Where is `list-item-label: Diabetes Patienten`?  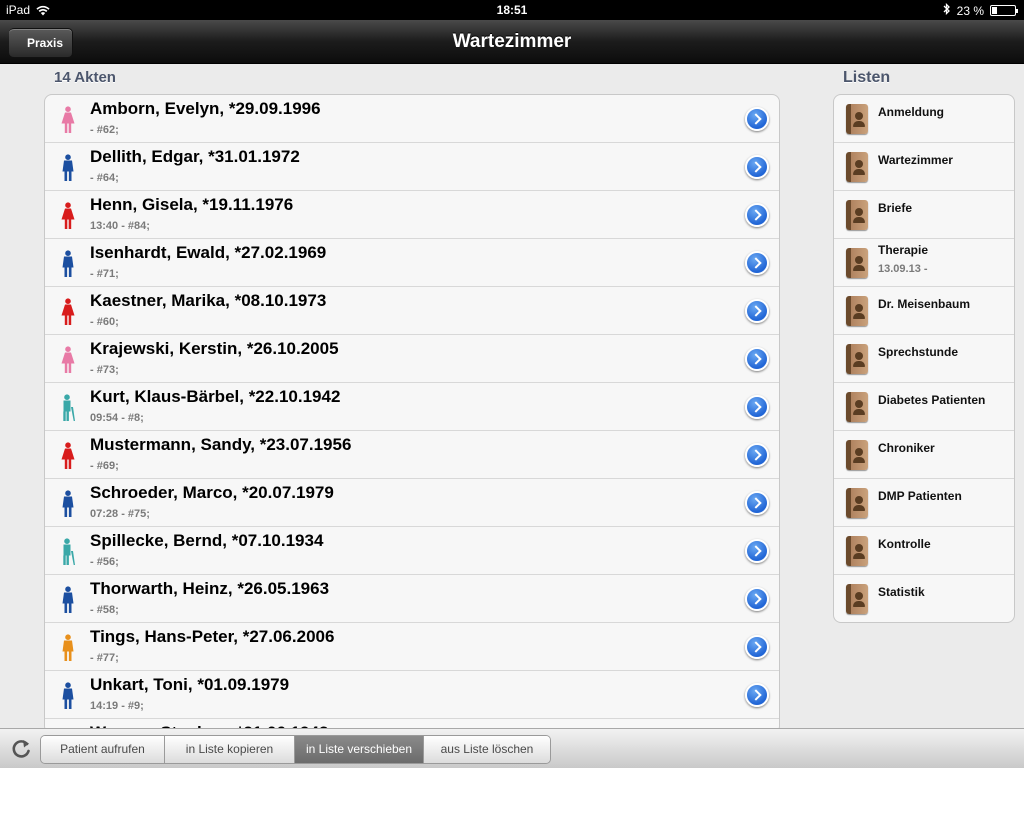 list-item-label: Diabetes Patienten is located at coordinates (932, 400).